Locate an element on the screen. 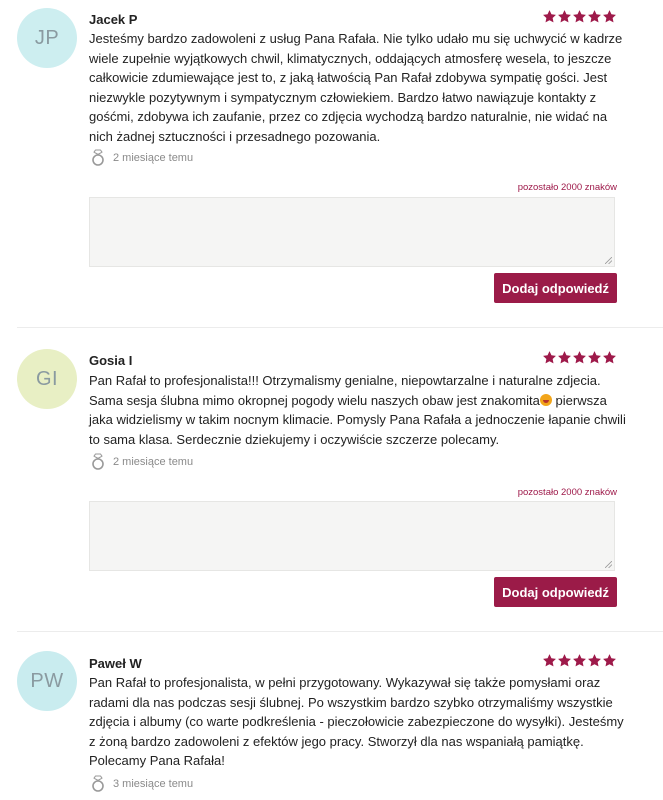  avatar: PW is located at coordinates (47, 681).